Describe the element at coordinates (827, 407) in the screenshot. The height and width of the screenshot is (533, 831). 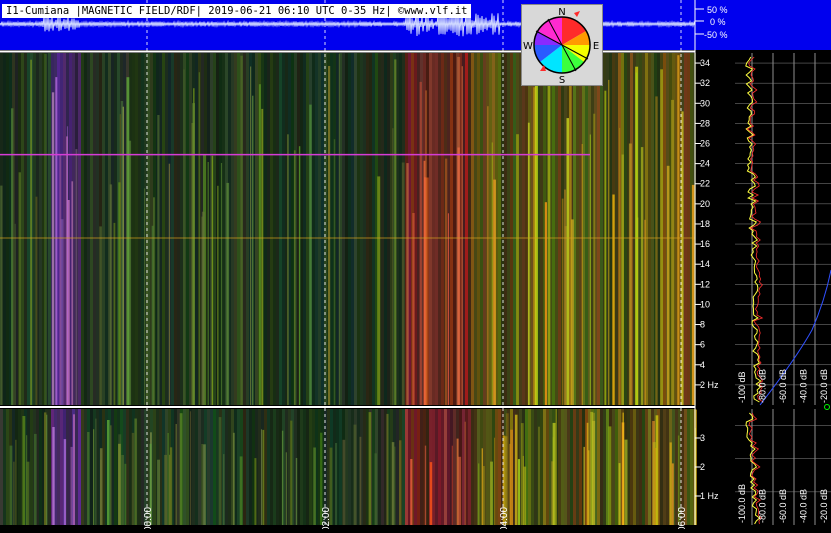
I see `spectrum-marker` at that location.